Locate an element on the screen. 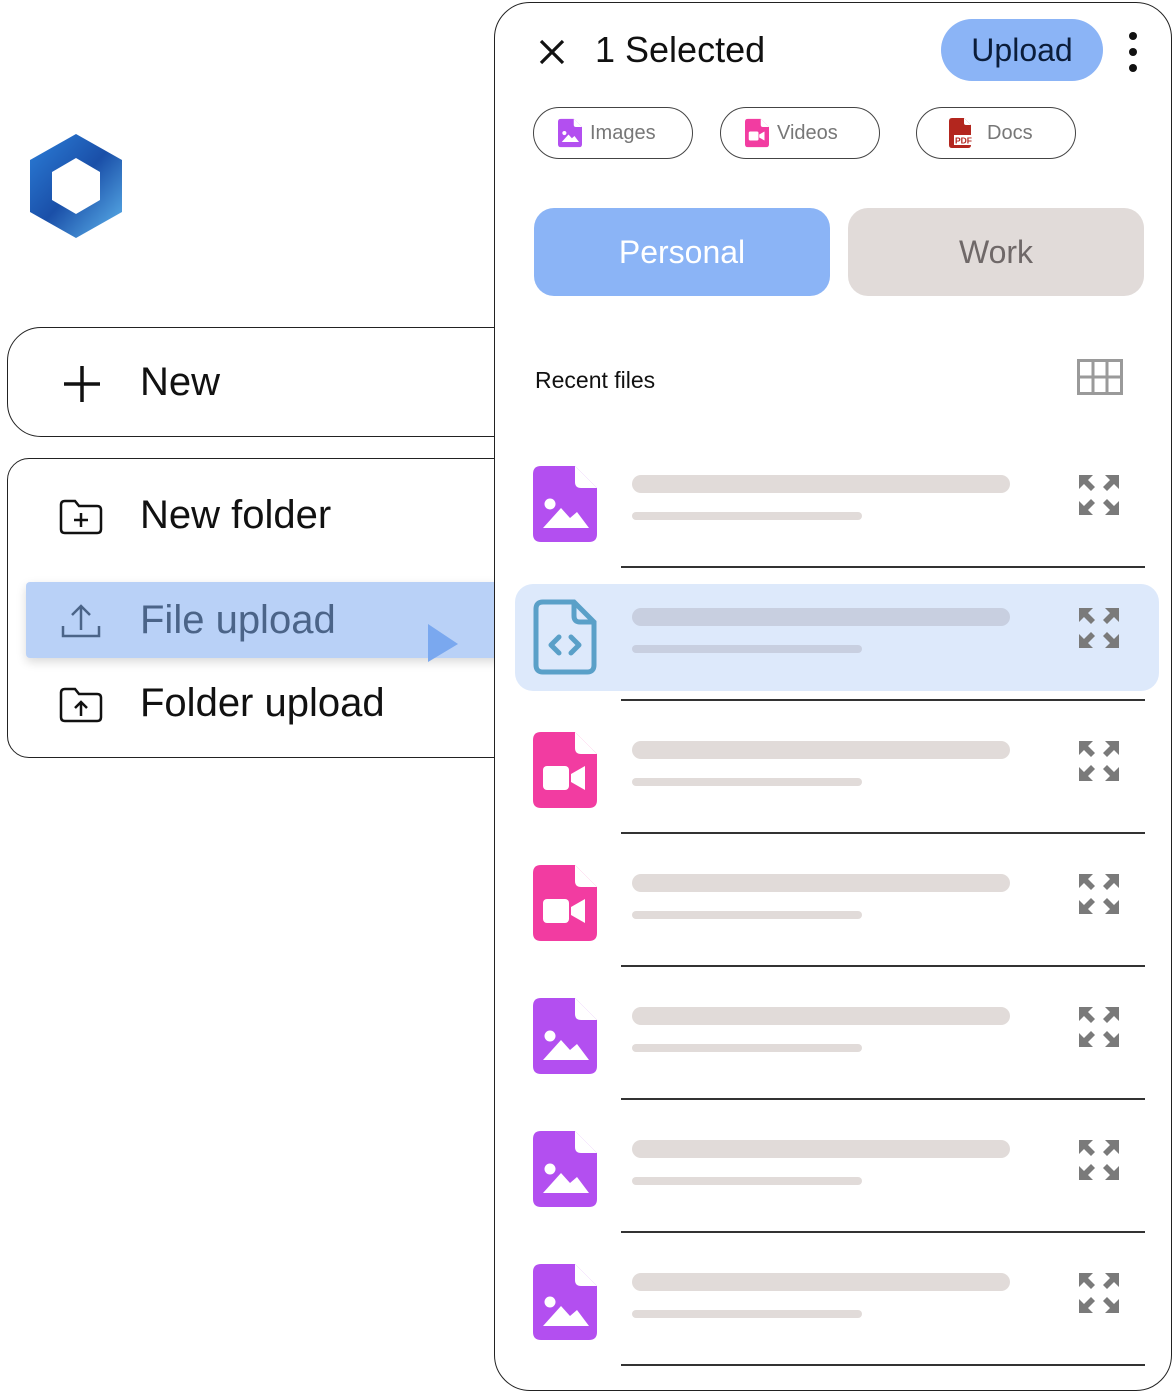 This screenshot has width=1174, height=1397. pdf-file-icon: PDF is located at coordinates (961, 133).